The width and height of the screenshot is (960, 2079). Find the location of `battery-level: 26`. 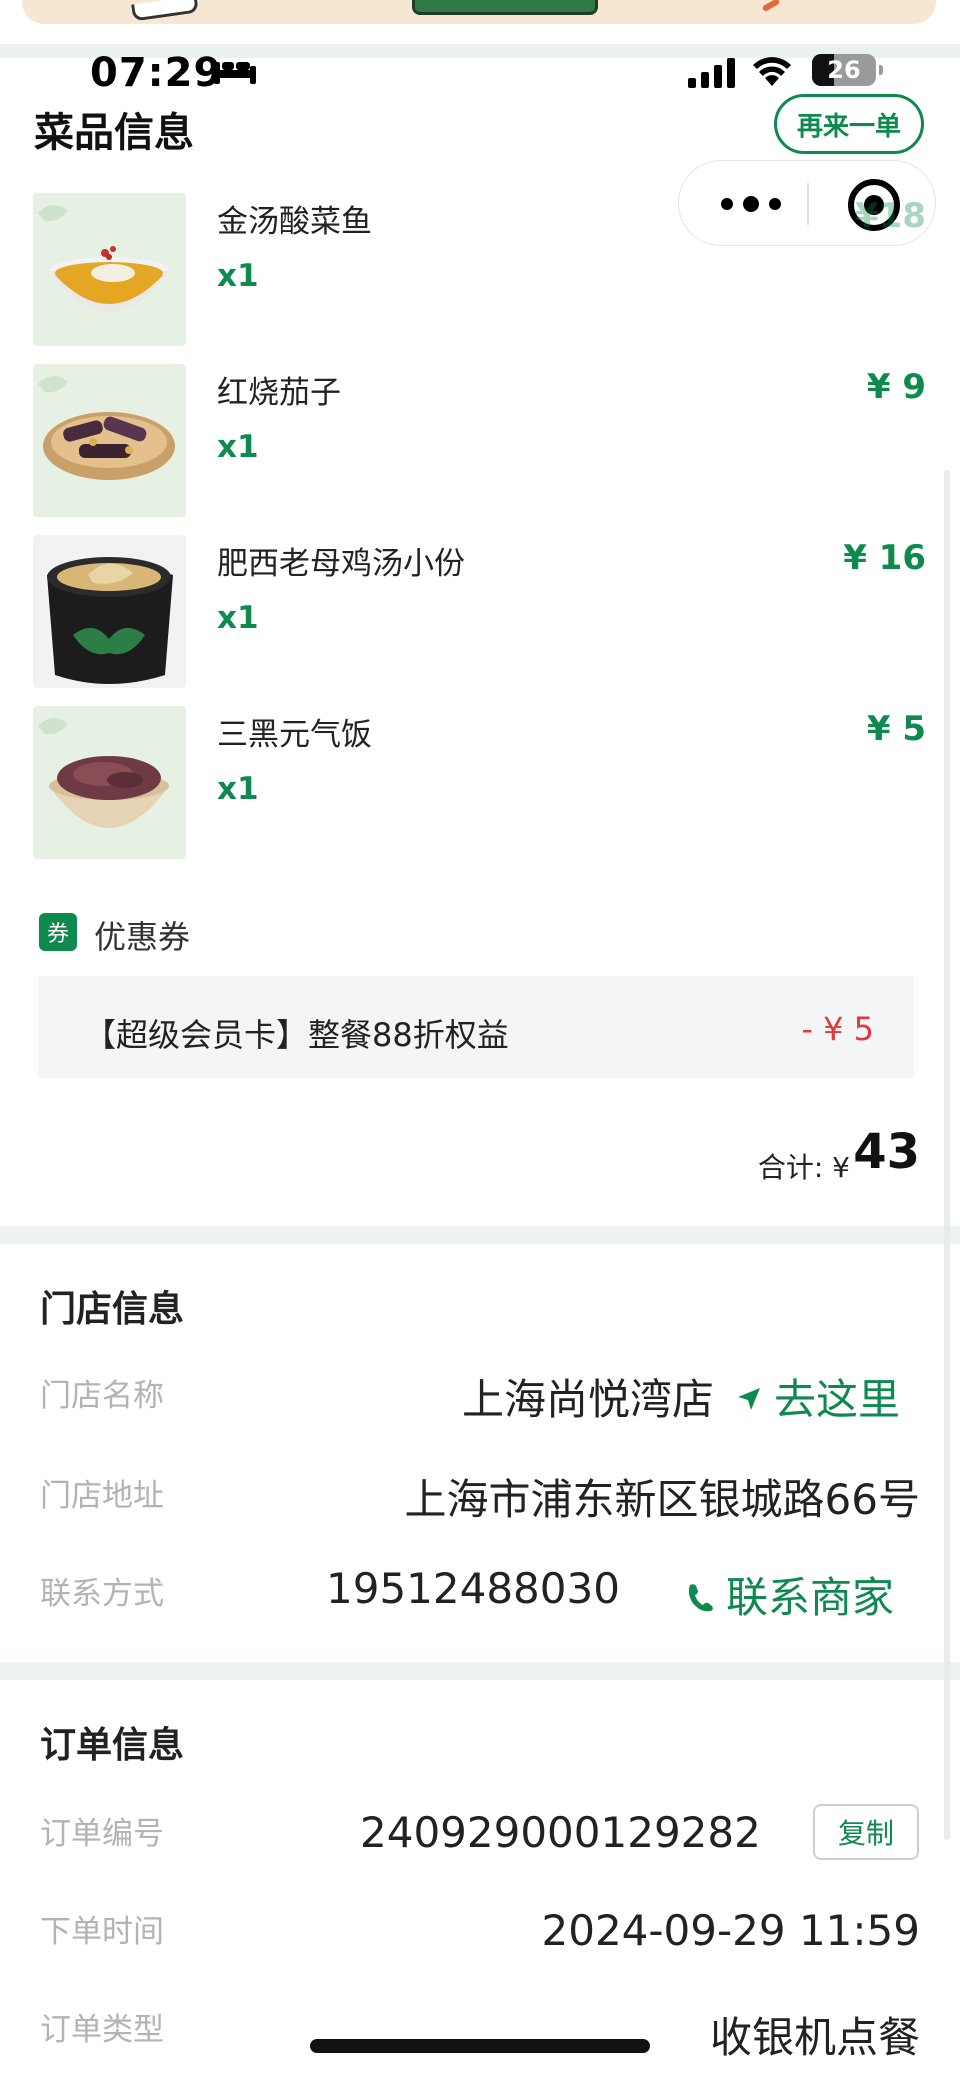

battery-level: 26 is located at coordinates (844, 70).